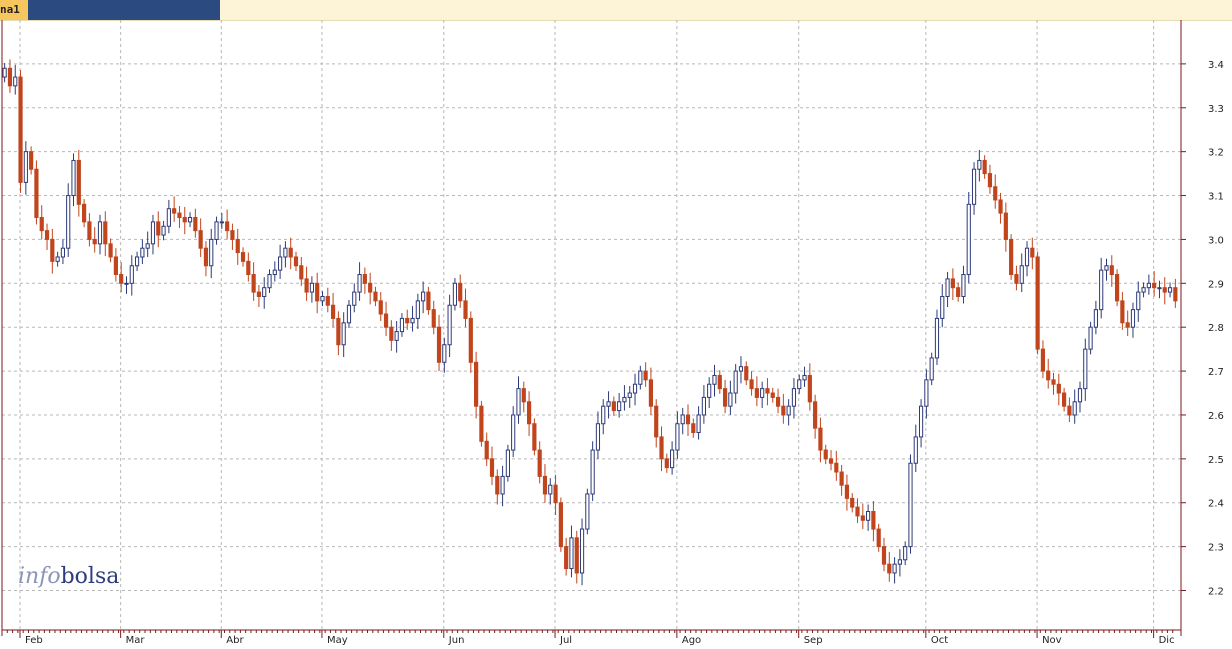 The width and height of the screenshot is (1232, 649). Describe the element at coordinates (1216, 416) in the screenshot. I see `y-tick-label: 2.6` at that location.